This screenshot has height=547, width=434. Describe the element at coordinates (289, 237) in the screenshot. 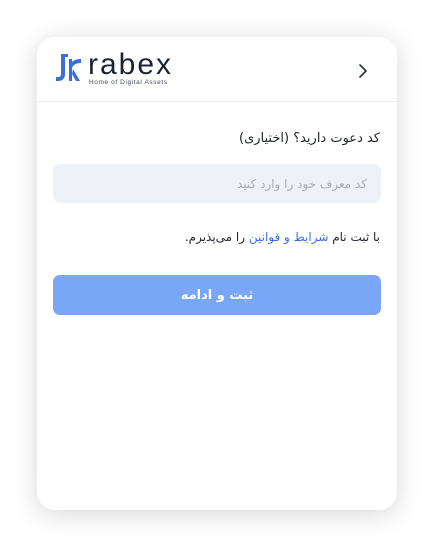

I see `terms-link: شرایط و قوانین` at that location.